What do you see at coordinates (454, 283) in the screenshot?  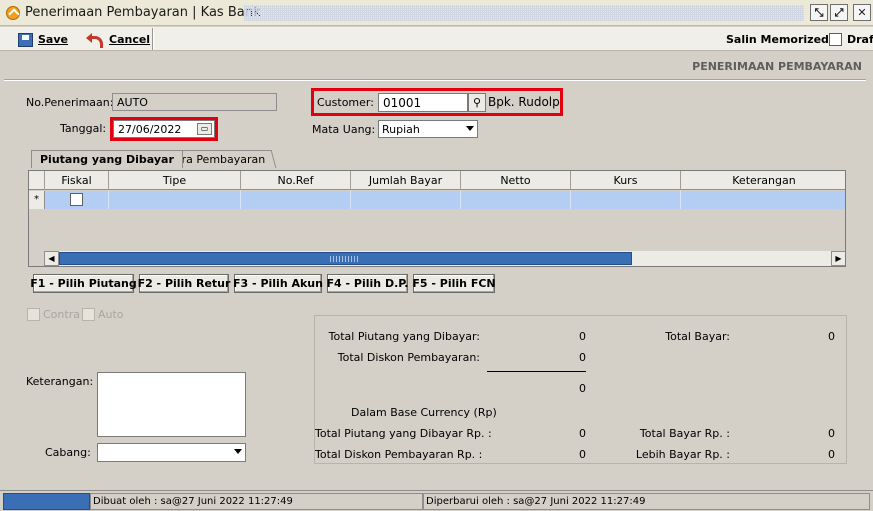 I see `pilih-fcn-button: F5 - Pilih FCN` at bounding box center [454, 283].